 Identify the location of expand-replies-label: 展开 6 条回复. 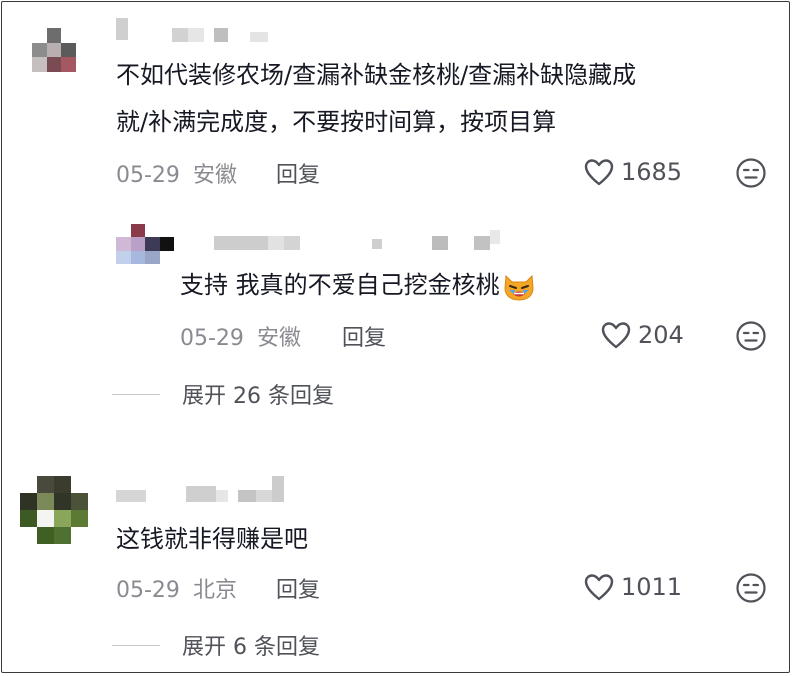
(251, 647).